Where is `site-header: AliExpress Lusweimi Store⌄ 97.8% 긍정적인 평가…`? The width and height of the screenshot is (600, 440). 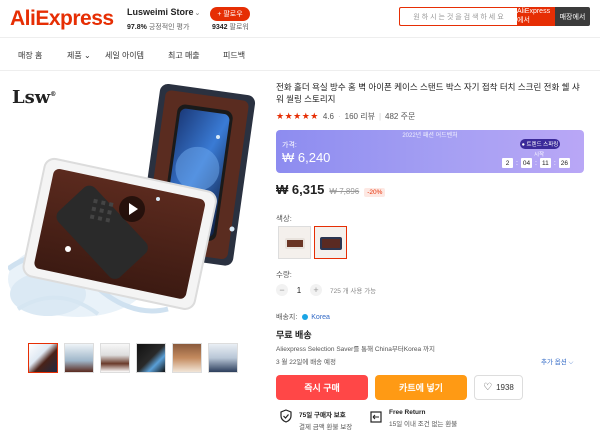
site-header: AliExpress Lusweimi Store⌄ 97.8% 긍정적인 평가… is located at coordinates (300, 19).